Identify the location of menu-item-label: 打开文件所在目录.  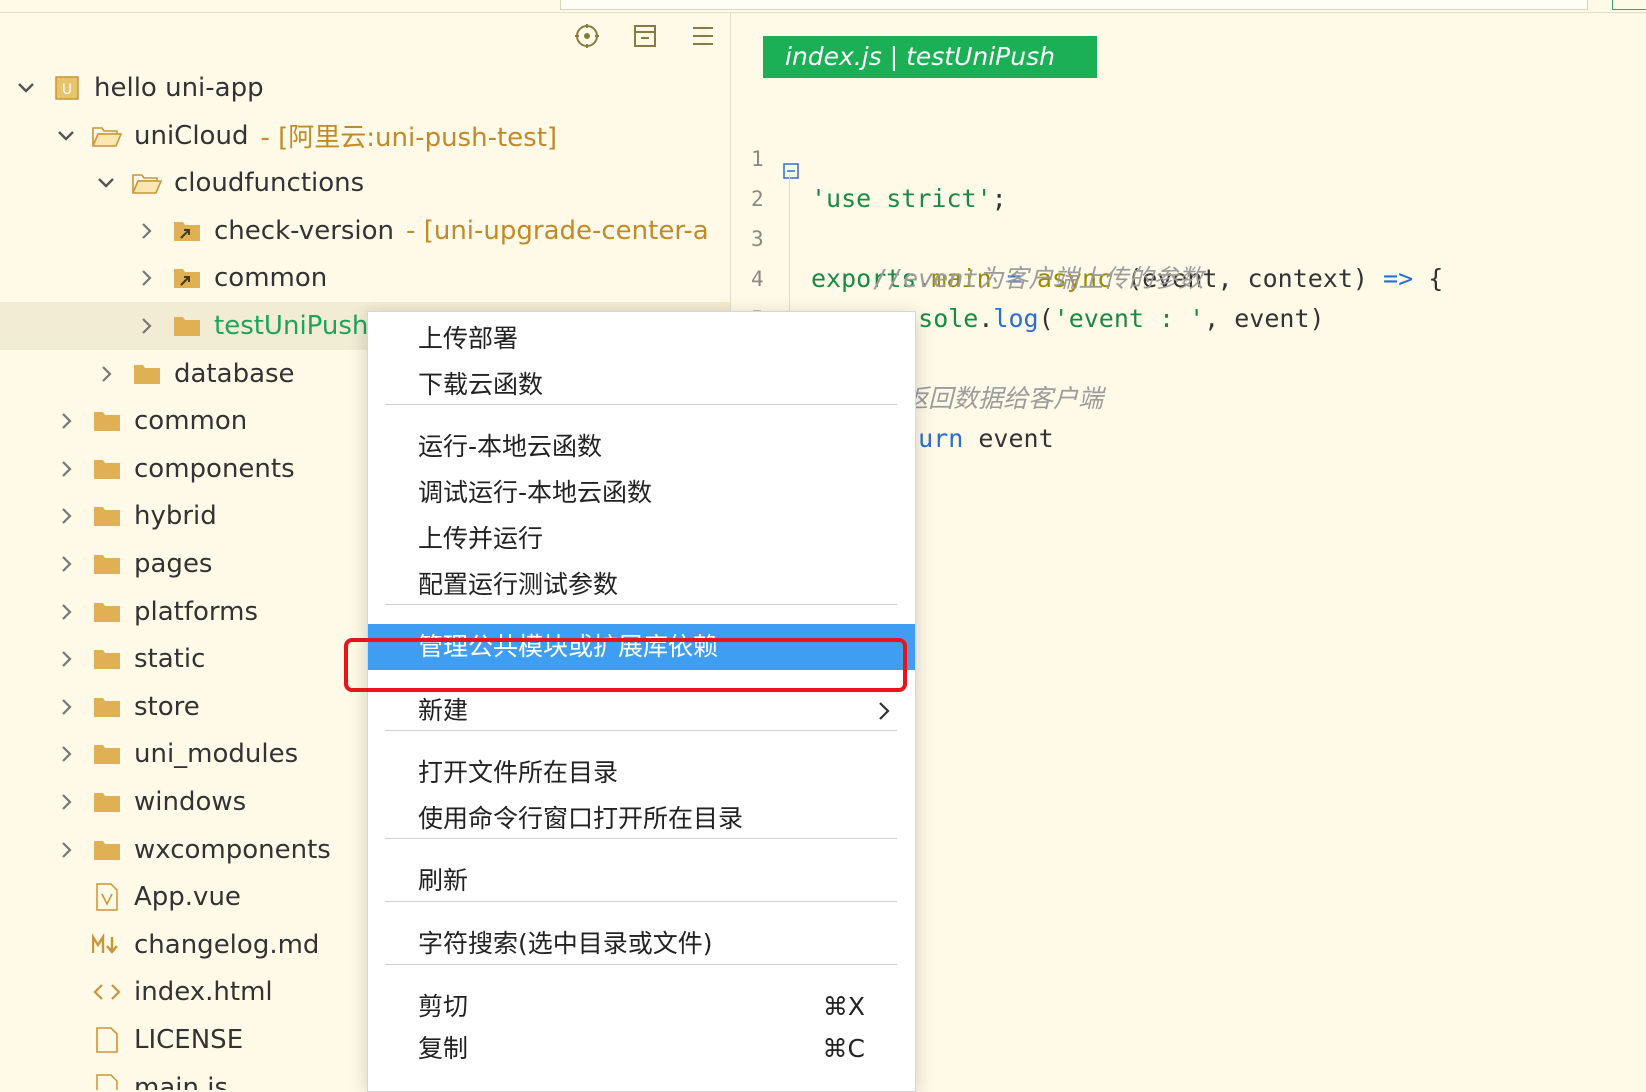
(518, 772).